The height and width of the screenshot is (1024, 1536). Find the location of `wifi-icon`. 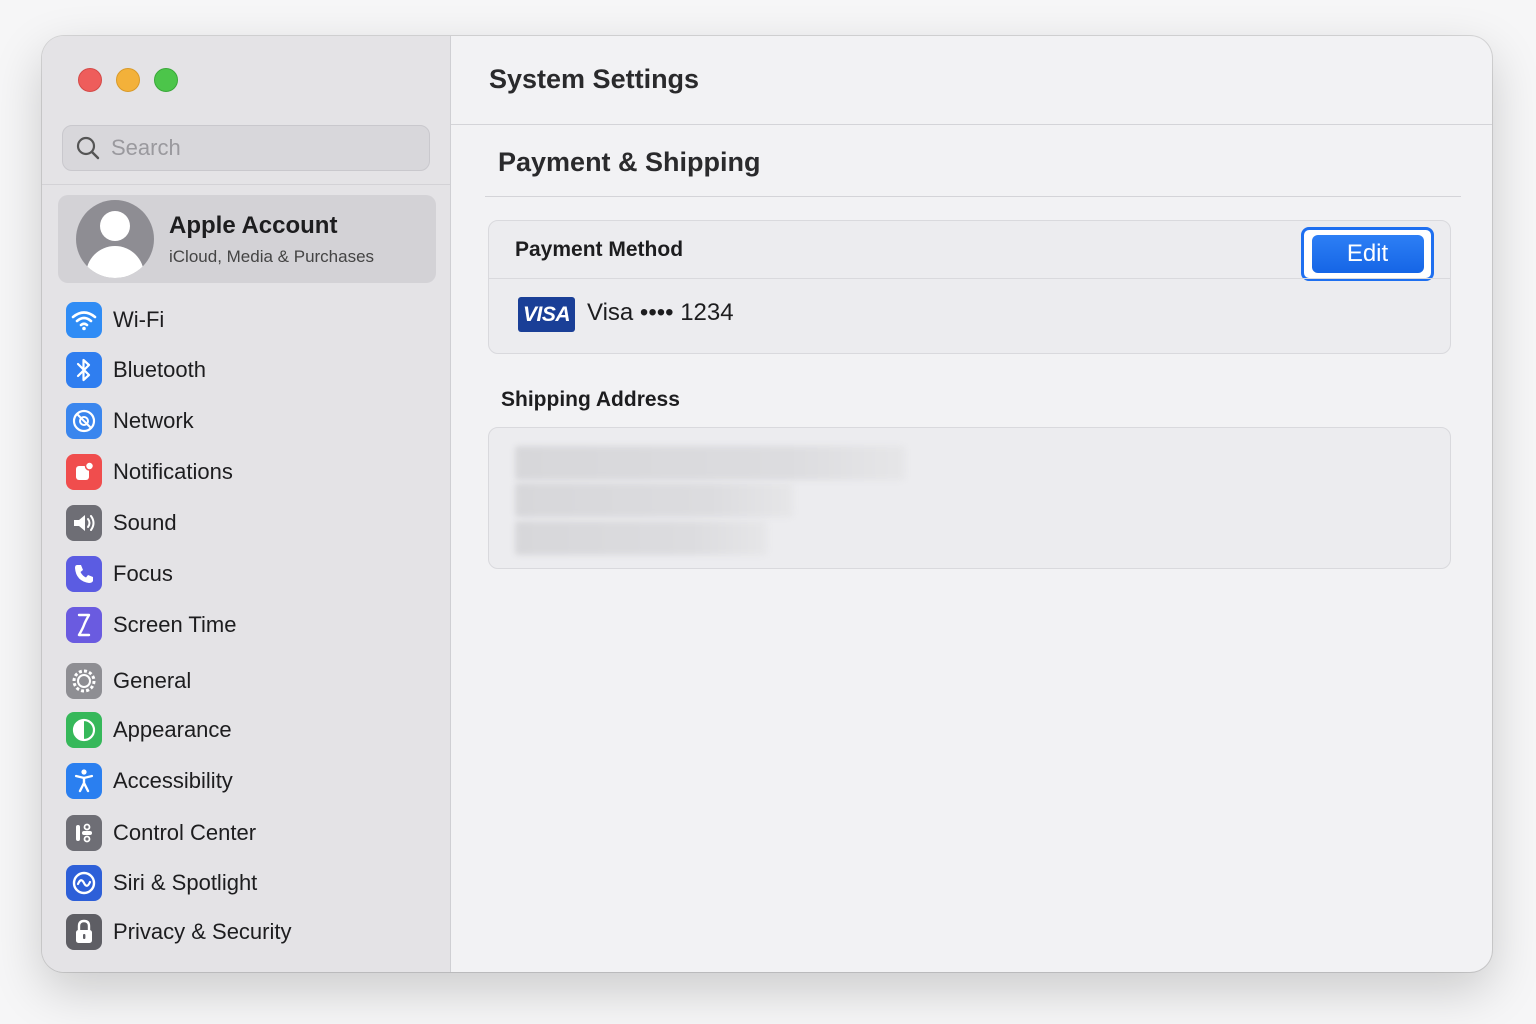

wifi-icon is located at coordinates (84, 320).